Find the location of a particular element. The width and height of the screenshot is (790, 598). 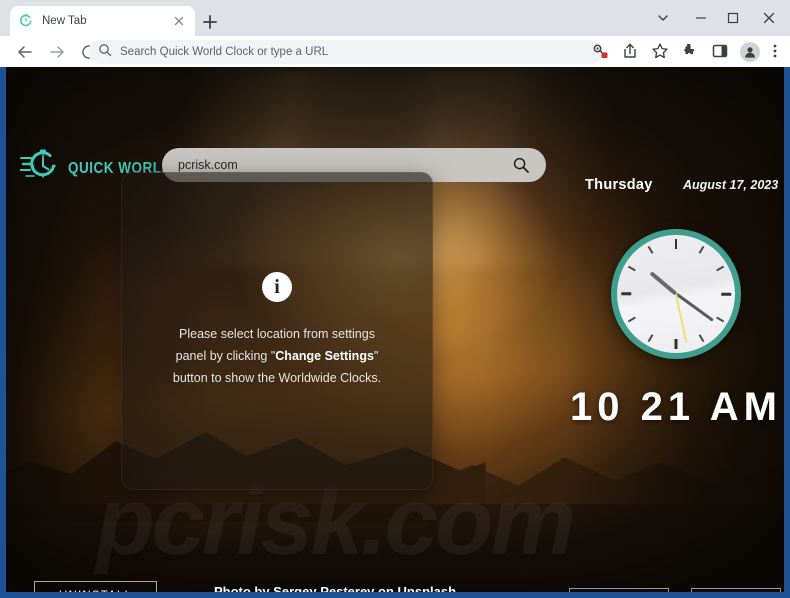

info-icon: i is located at coordinates (277, 287).